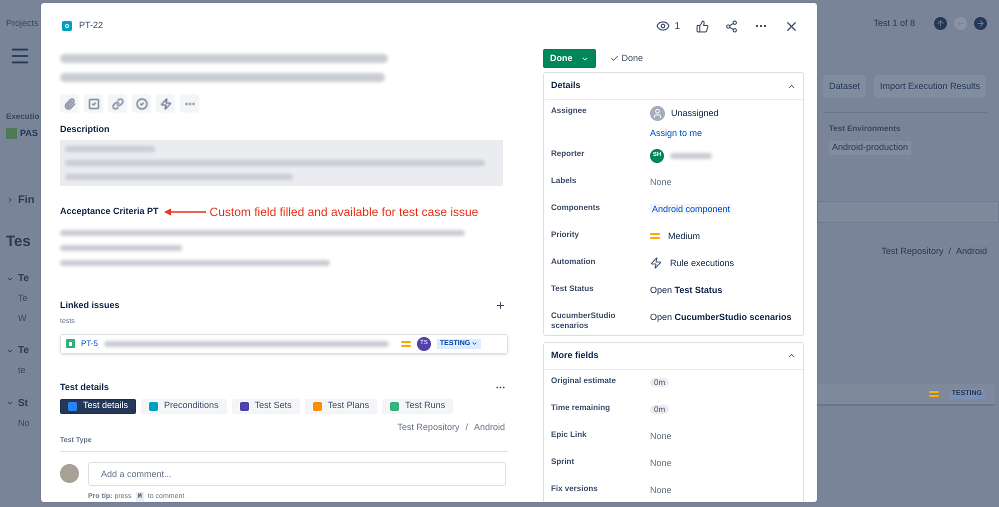  Describe the element at coordinates (568, 153) in the screenshot. I see `field-label: Reporter` at that location.